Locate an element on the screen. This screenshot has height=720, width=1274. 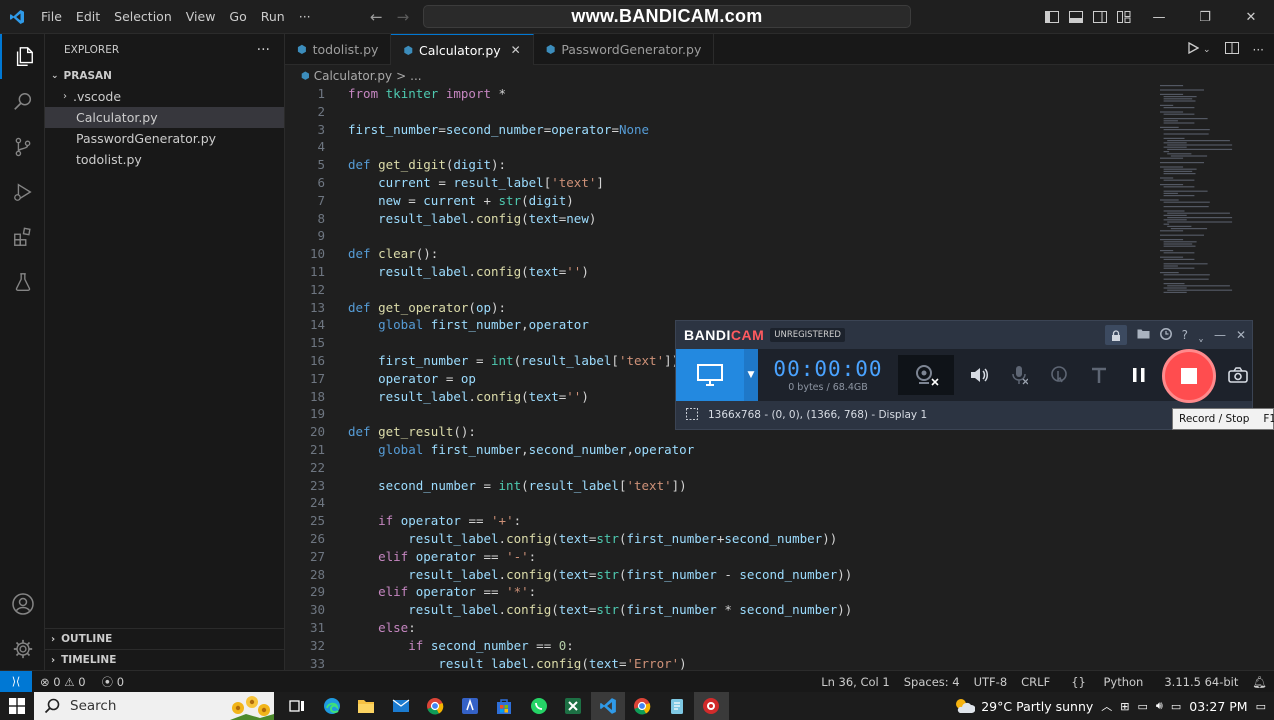
minimap is located at coordinates (1215, 192).